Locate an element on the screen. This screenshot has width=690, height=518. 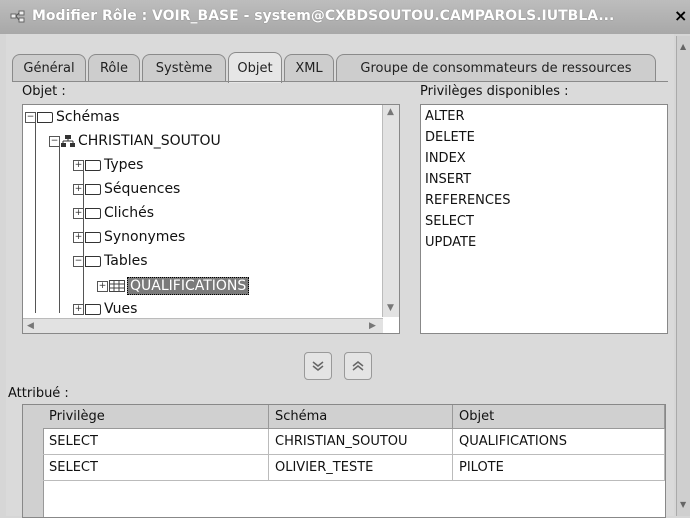
column-header-objet: Objet is located at coordinates (559, 417).